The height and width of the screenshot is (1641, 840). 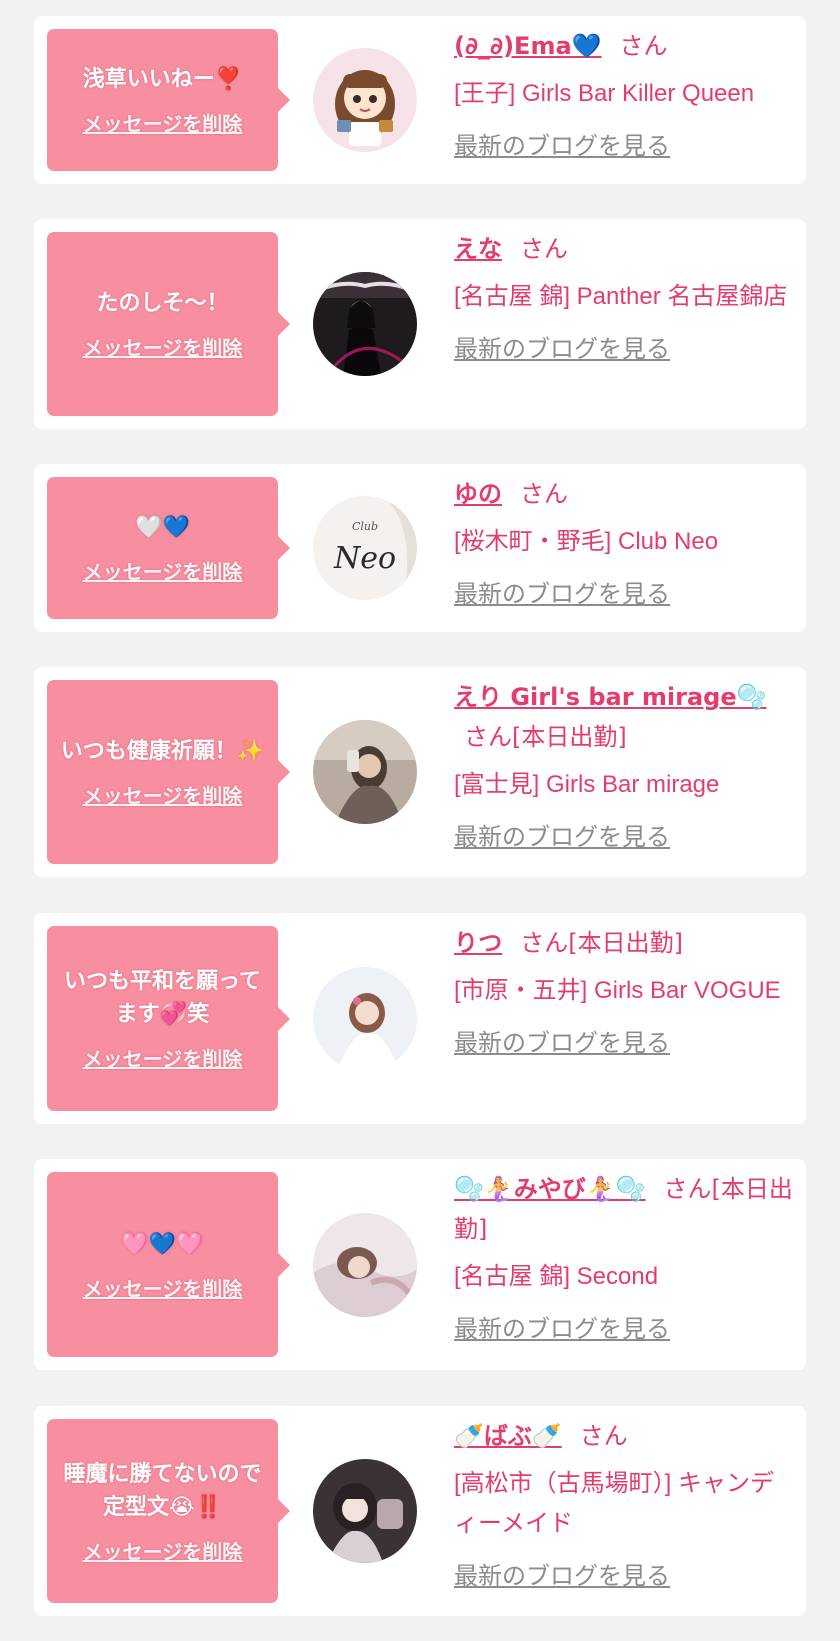 I want to click on message-bubble: いつも健康祈願！✨ メッセージを削除, so click(x=168, y=772).